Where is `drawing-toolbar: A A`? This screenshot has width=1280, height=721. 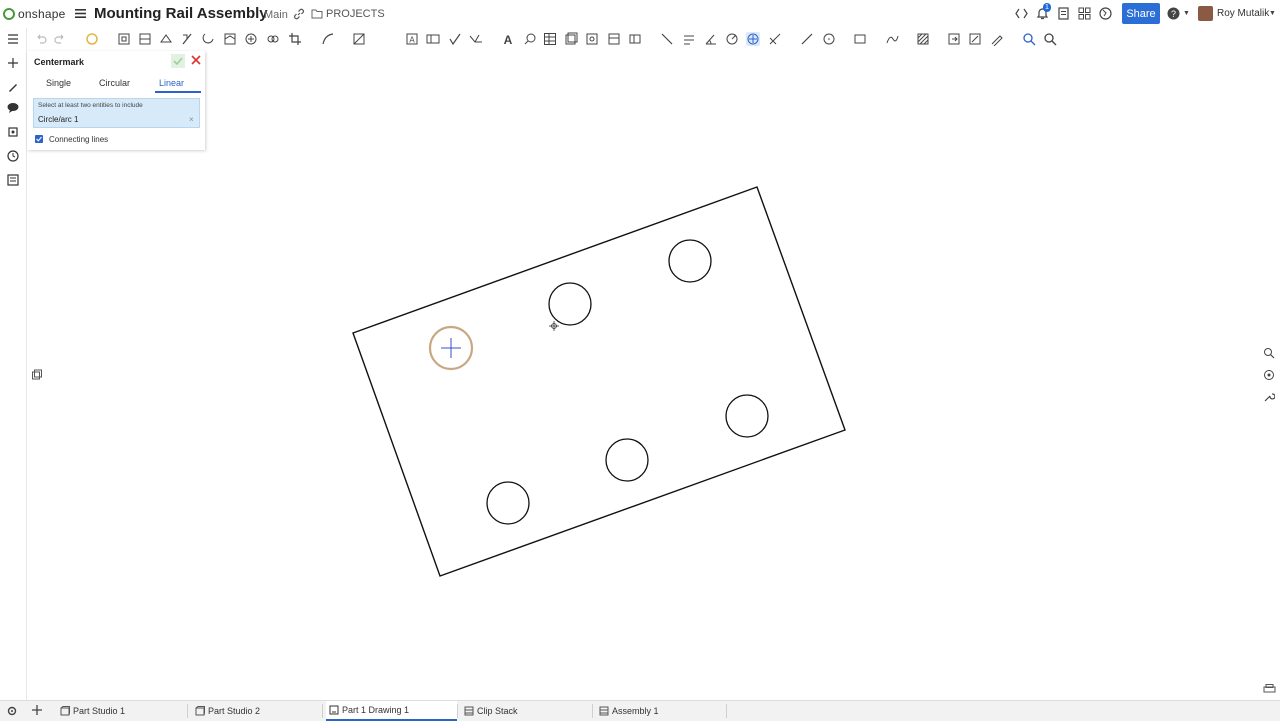
drawing-toolbar: A A is located at coordinates (654, 39).